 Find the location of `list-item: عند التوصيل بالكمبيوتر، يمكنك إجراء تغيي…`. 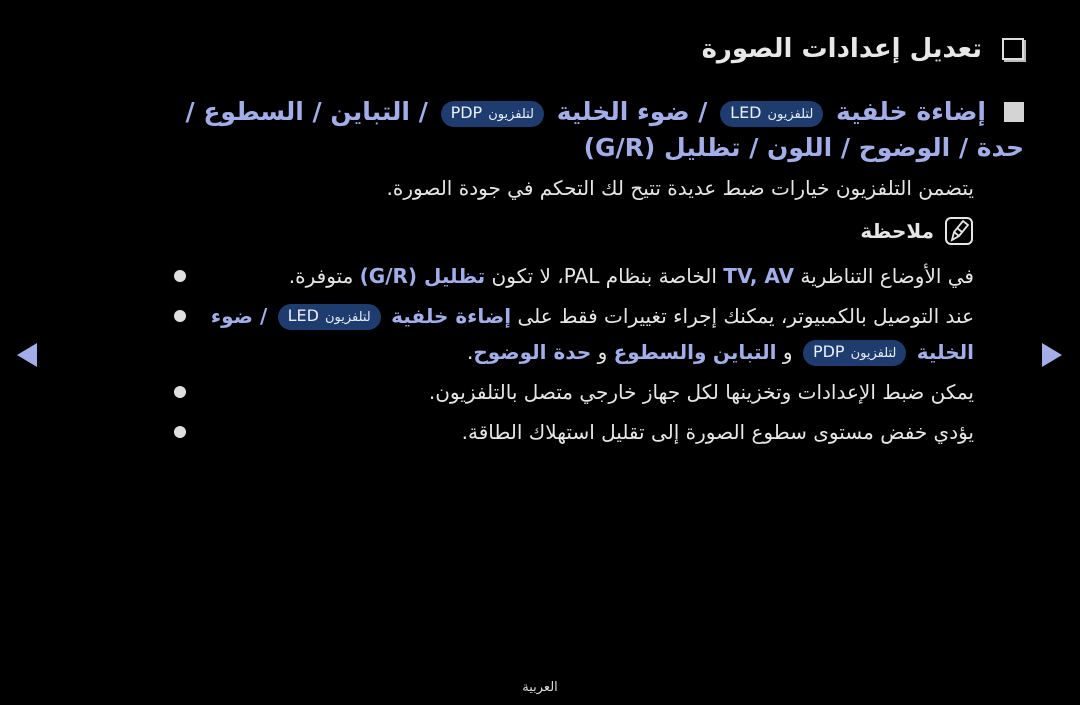

list-item: عند التوصيل بالكمبيوتر، يمكنك إجراء تغيي… is located at coordinates (574, 334).